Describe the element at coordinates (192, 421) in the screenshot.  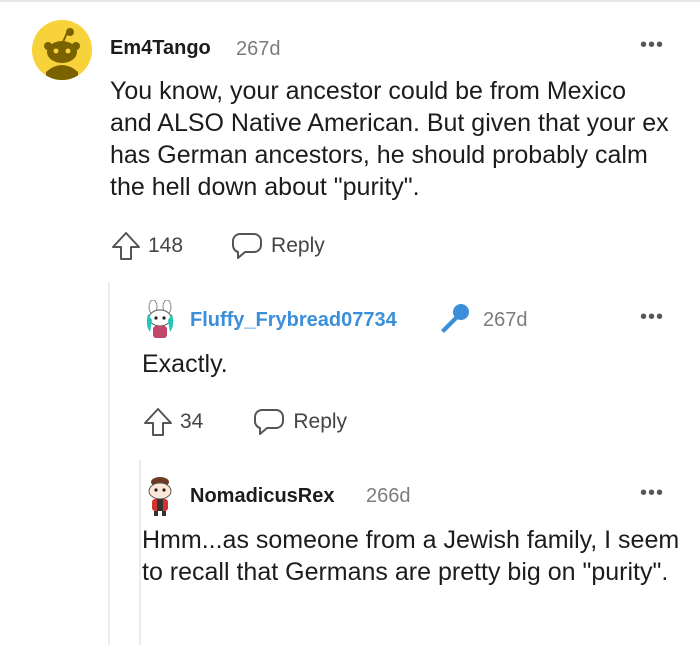
I see `vote-count: 34` at that location.